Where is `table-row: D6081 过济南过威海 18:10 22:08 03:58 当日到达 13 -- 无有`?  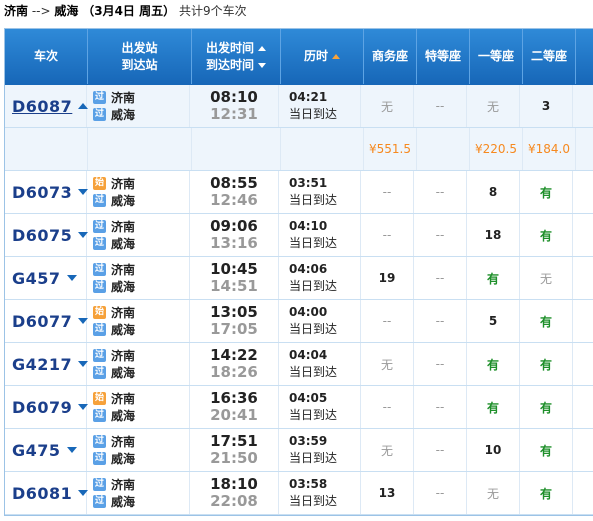 table-row: D6081 过济南过威海 18:10 22:08 03:58 当日到达 13 -- 无有 is located at coordinates (299, 493).